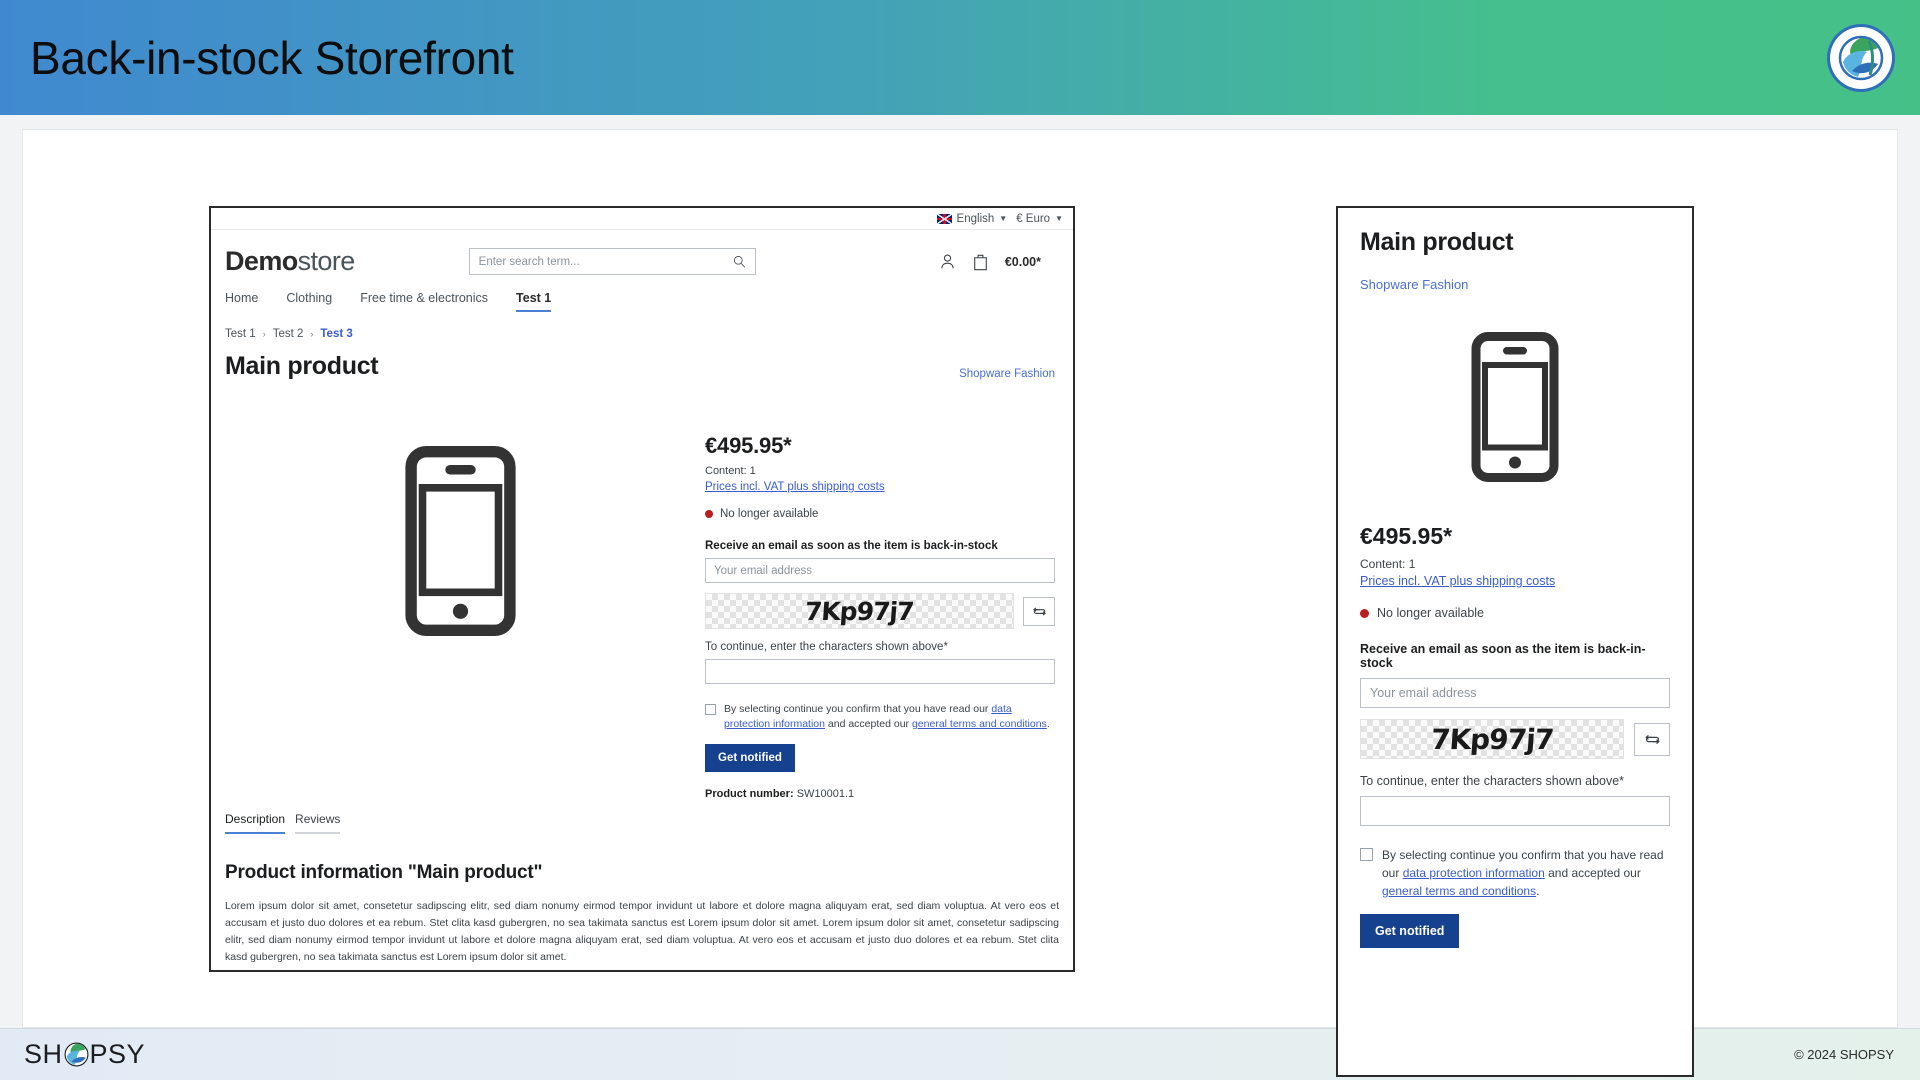 Image resolution: width=1920 pixels, height=1080 pixels. I want to click on search-input, so click(605, 261).